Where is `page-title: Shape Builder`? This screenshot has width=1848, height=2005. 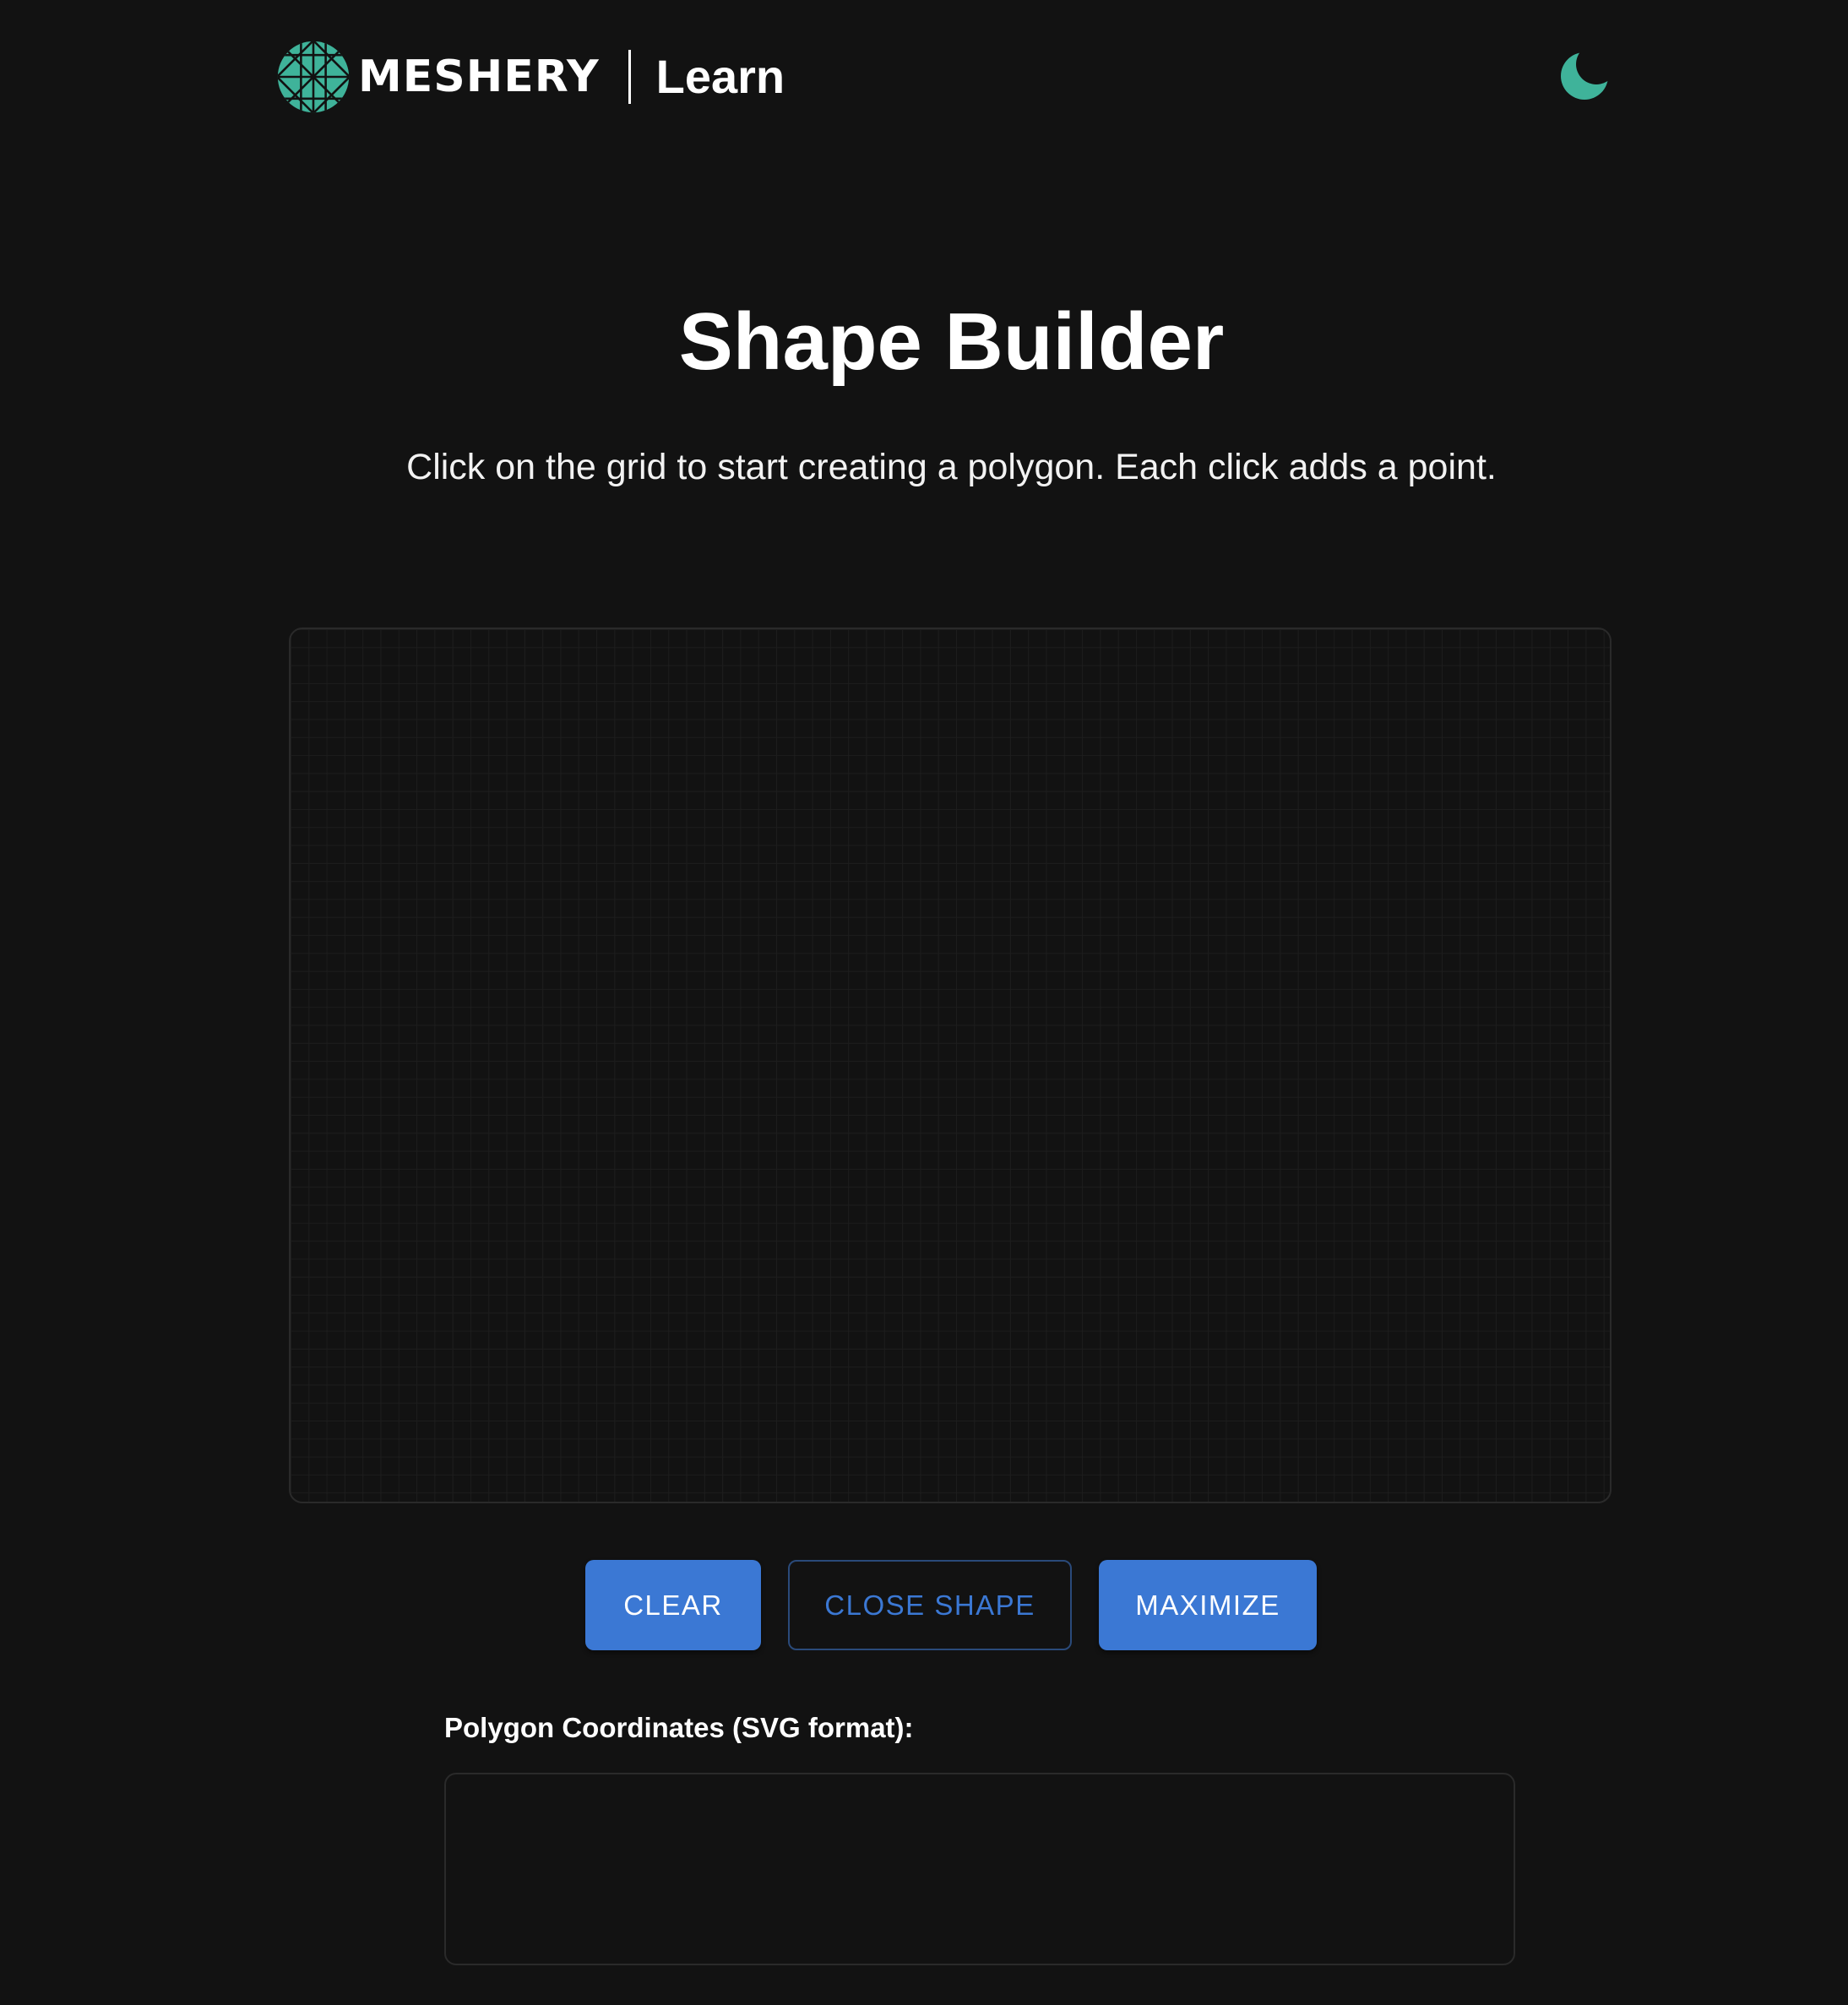 page-title: Shape Builder is located at coordinates (952, 341).